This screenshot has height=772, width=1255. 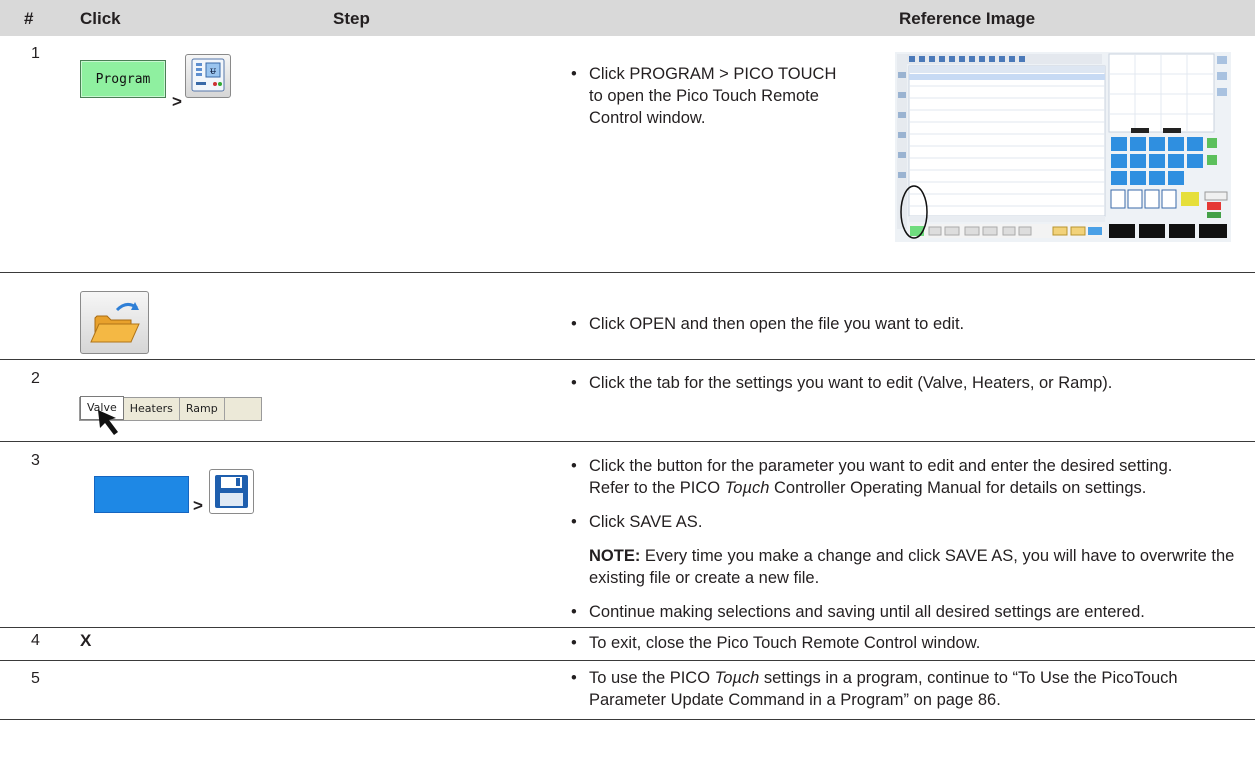 What do you see at coordinates (615, 556) in the screenshot?
I see `note-label: NOTE:` at bounding box center [615, 556].